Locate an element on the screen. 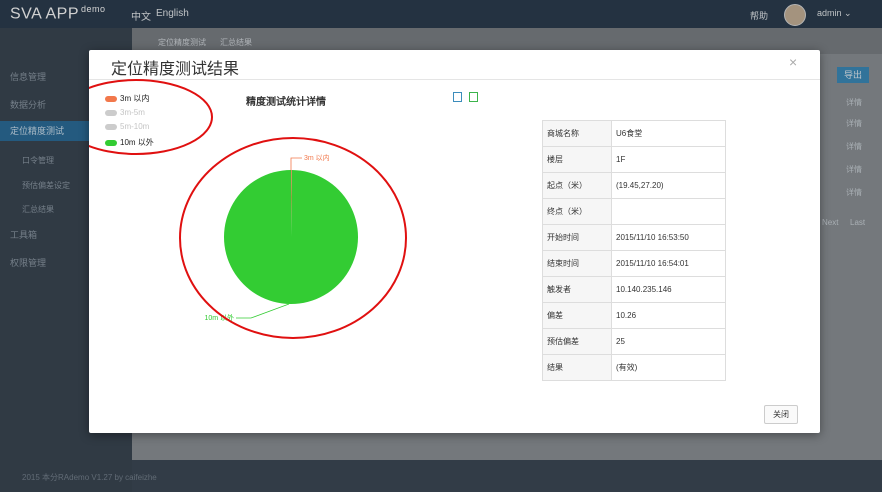  slice-label: 3m 以内 is located at coordinates (317, 157).